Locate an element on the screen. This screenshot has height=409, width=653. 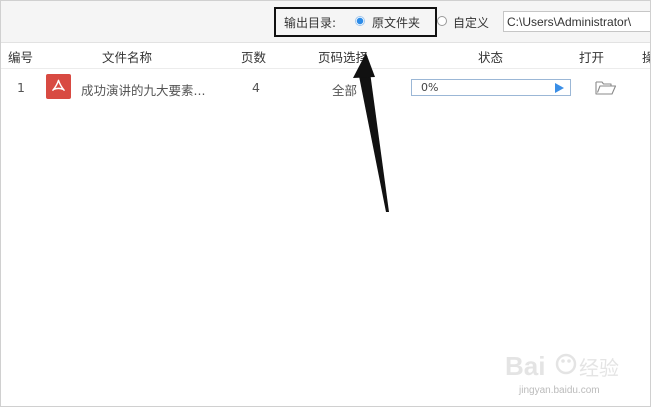
watermark-brand-cn: 经验 is located at coordinates (599, 368).